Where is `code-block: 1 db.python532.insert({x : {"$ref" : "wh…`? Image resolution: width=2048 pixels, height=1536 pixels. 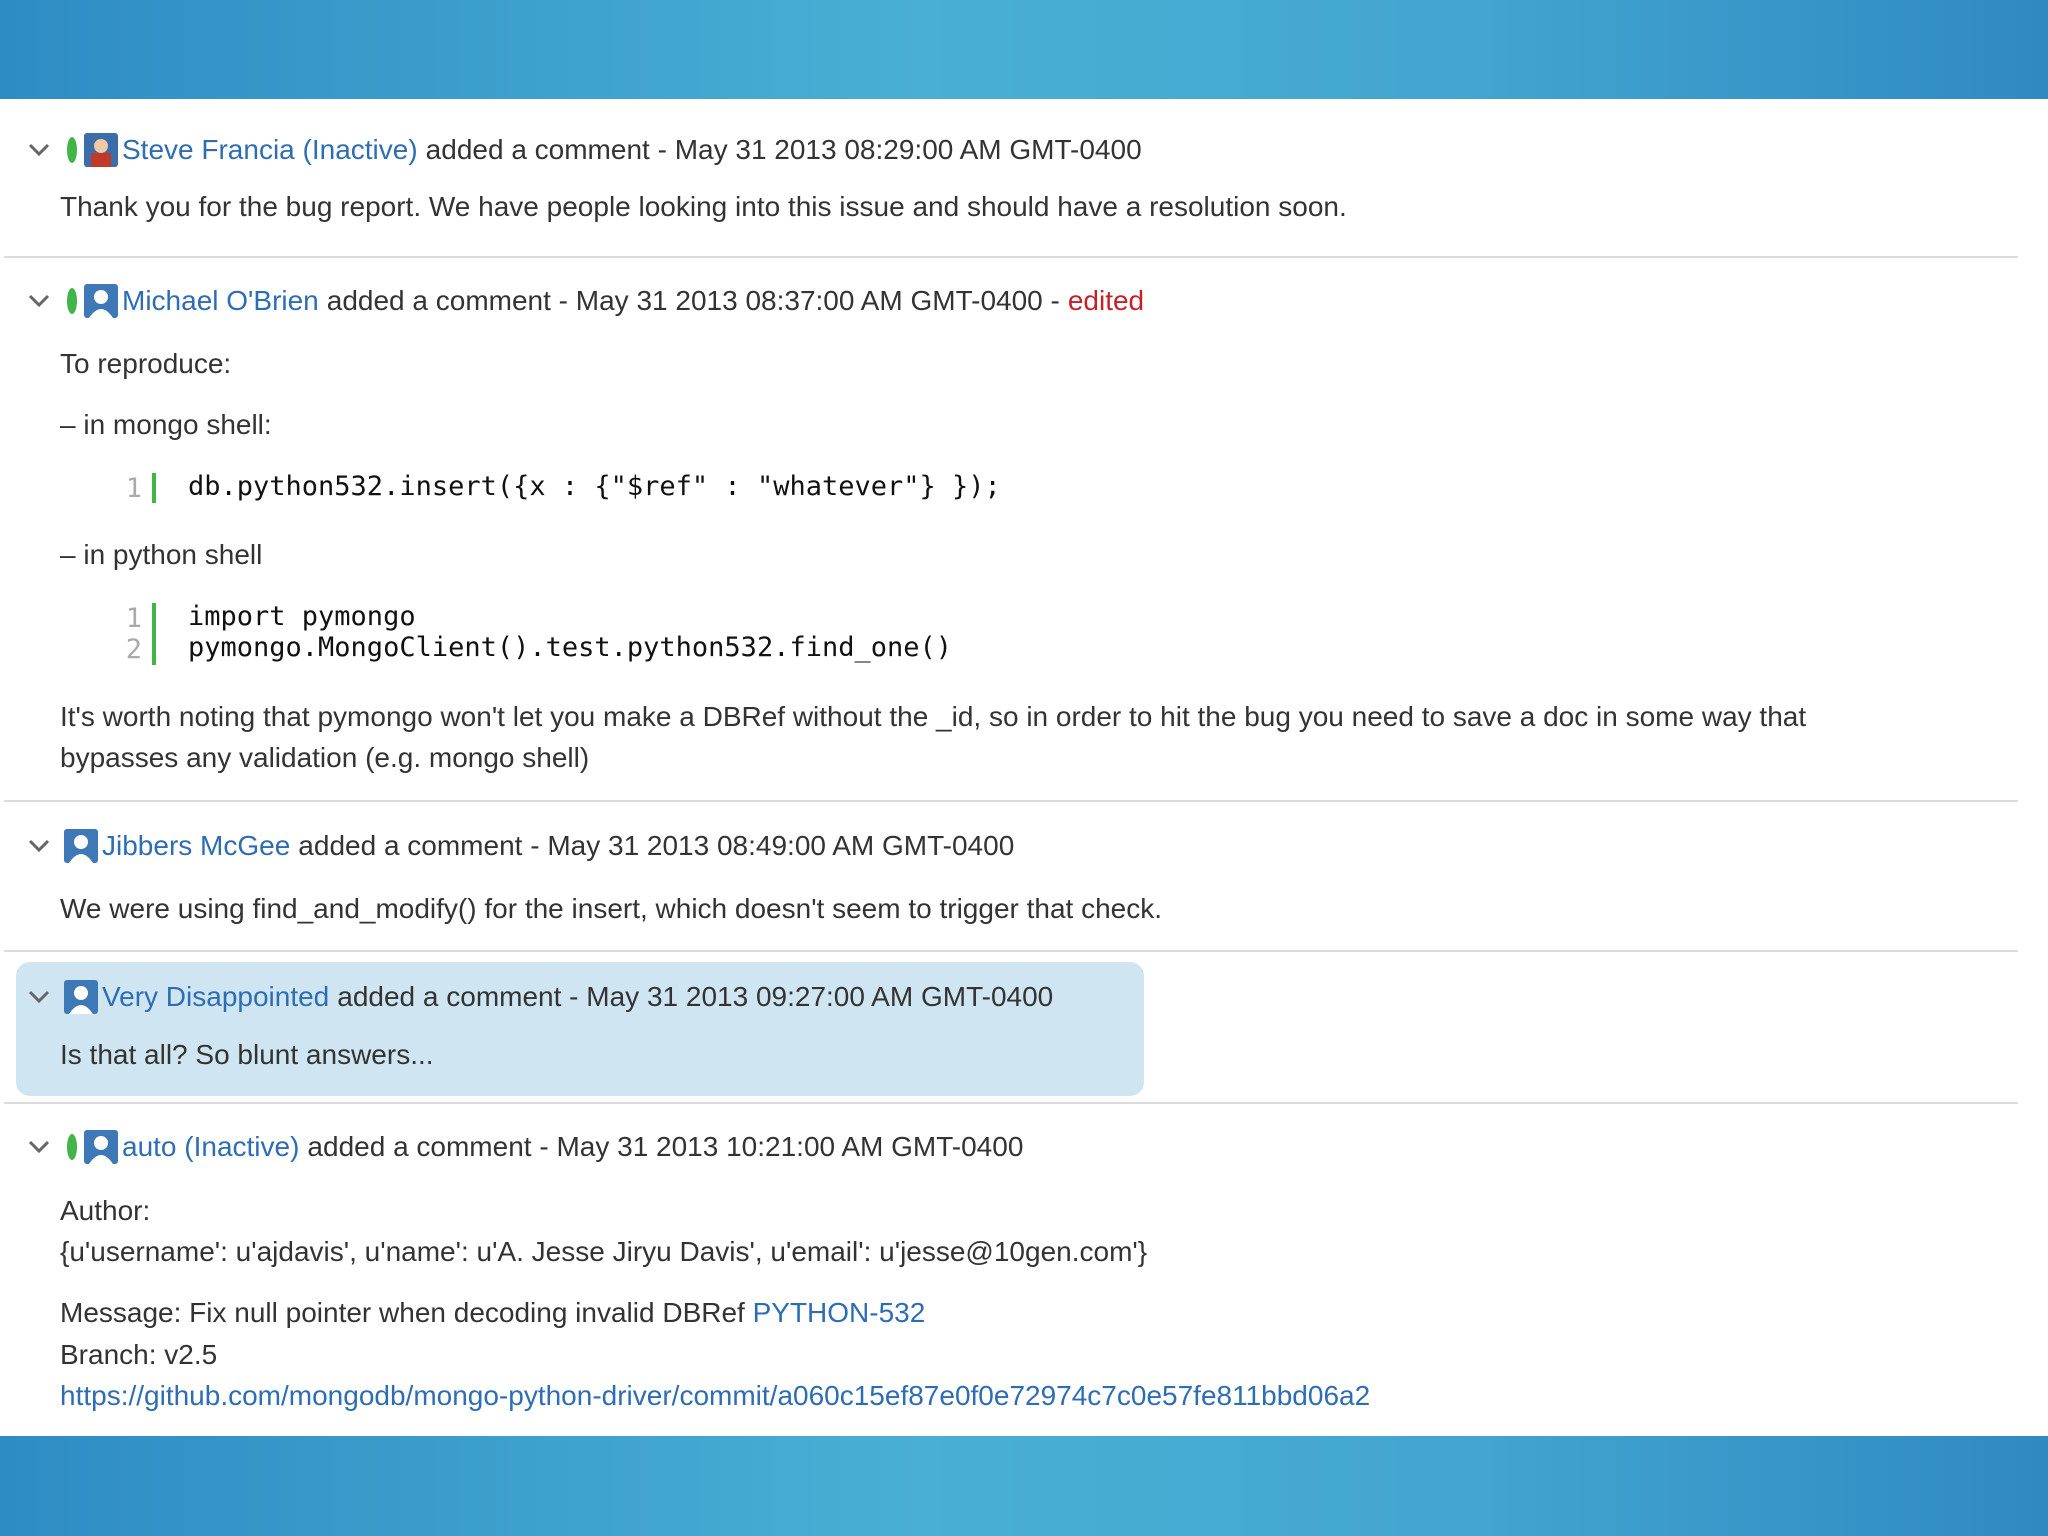 code-block: 1 db.python532.insert({x : {"$ref" : "wh… is located at coordinates (570, 489).